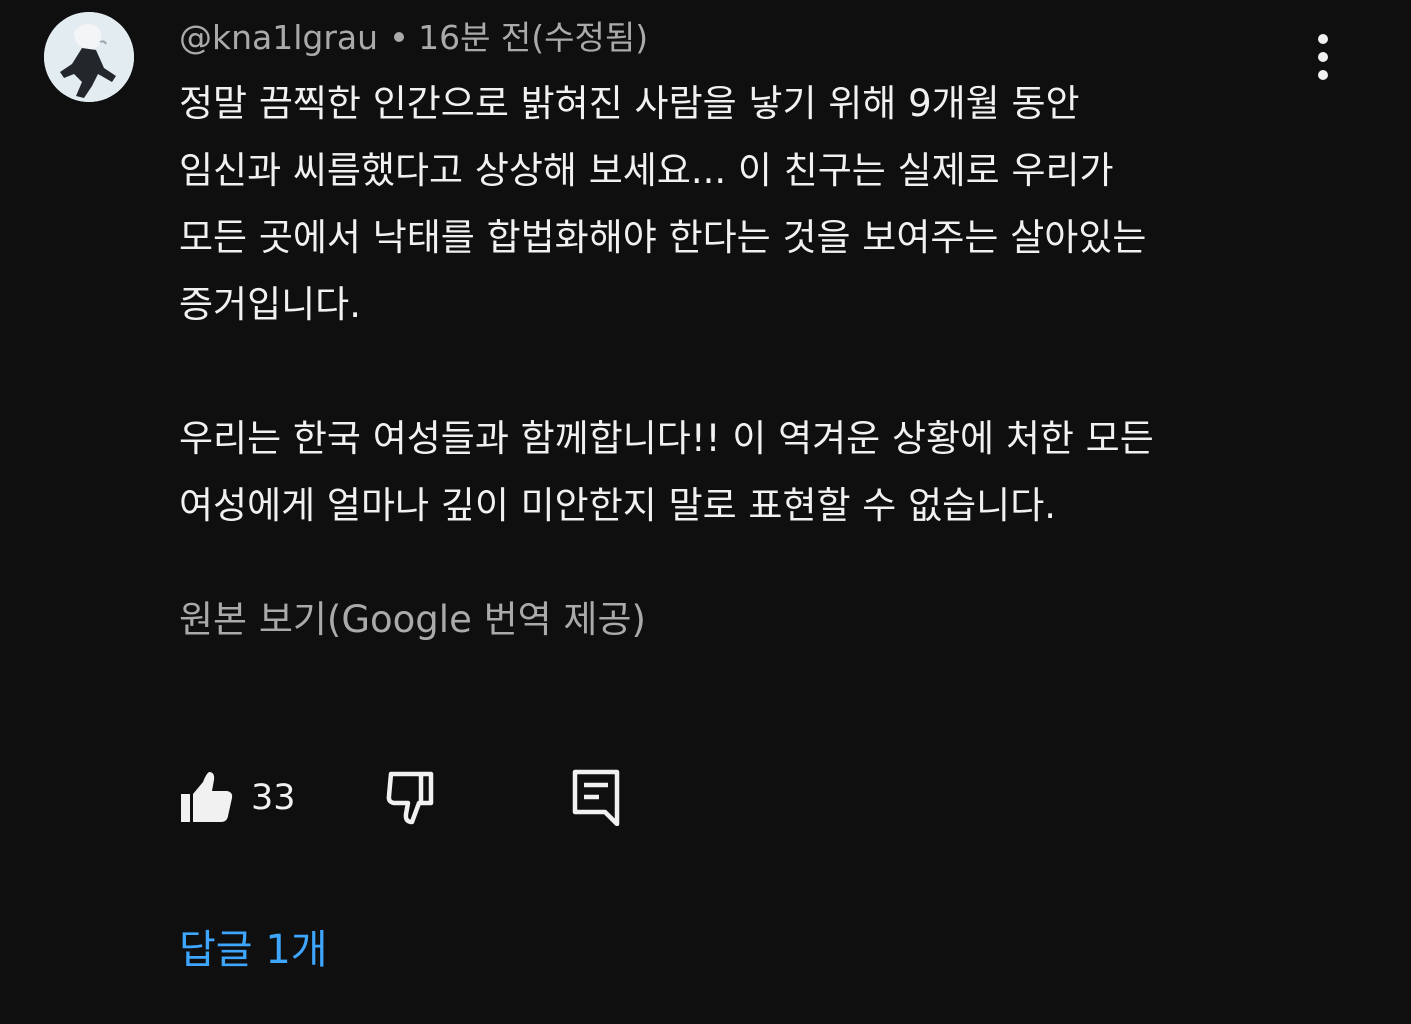 Image resolution: width=1411 pixels, height=1024 pixels. What do you see at coordinates (253, 950) in the screenshot?
I see `view-replies-link: 답글 1개` at bounding box center [253, 950].